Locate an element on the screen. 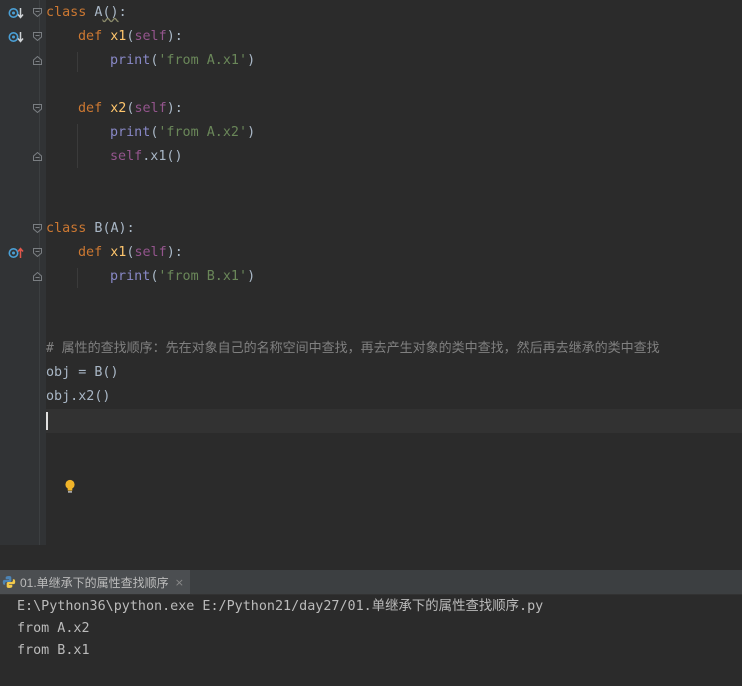  run-tab: 01.单继承下的属性查找顺序 × is located at coordinates (95, 582).